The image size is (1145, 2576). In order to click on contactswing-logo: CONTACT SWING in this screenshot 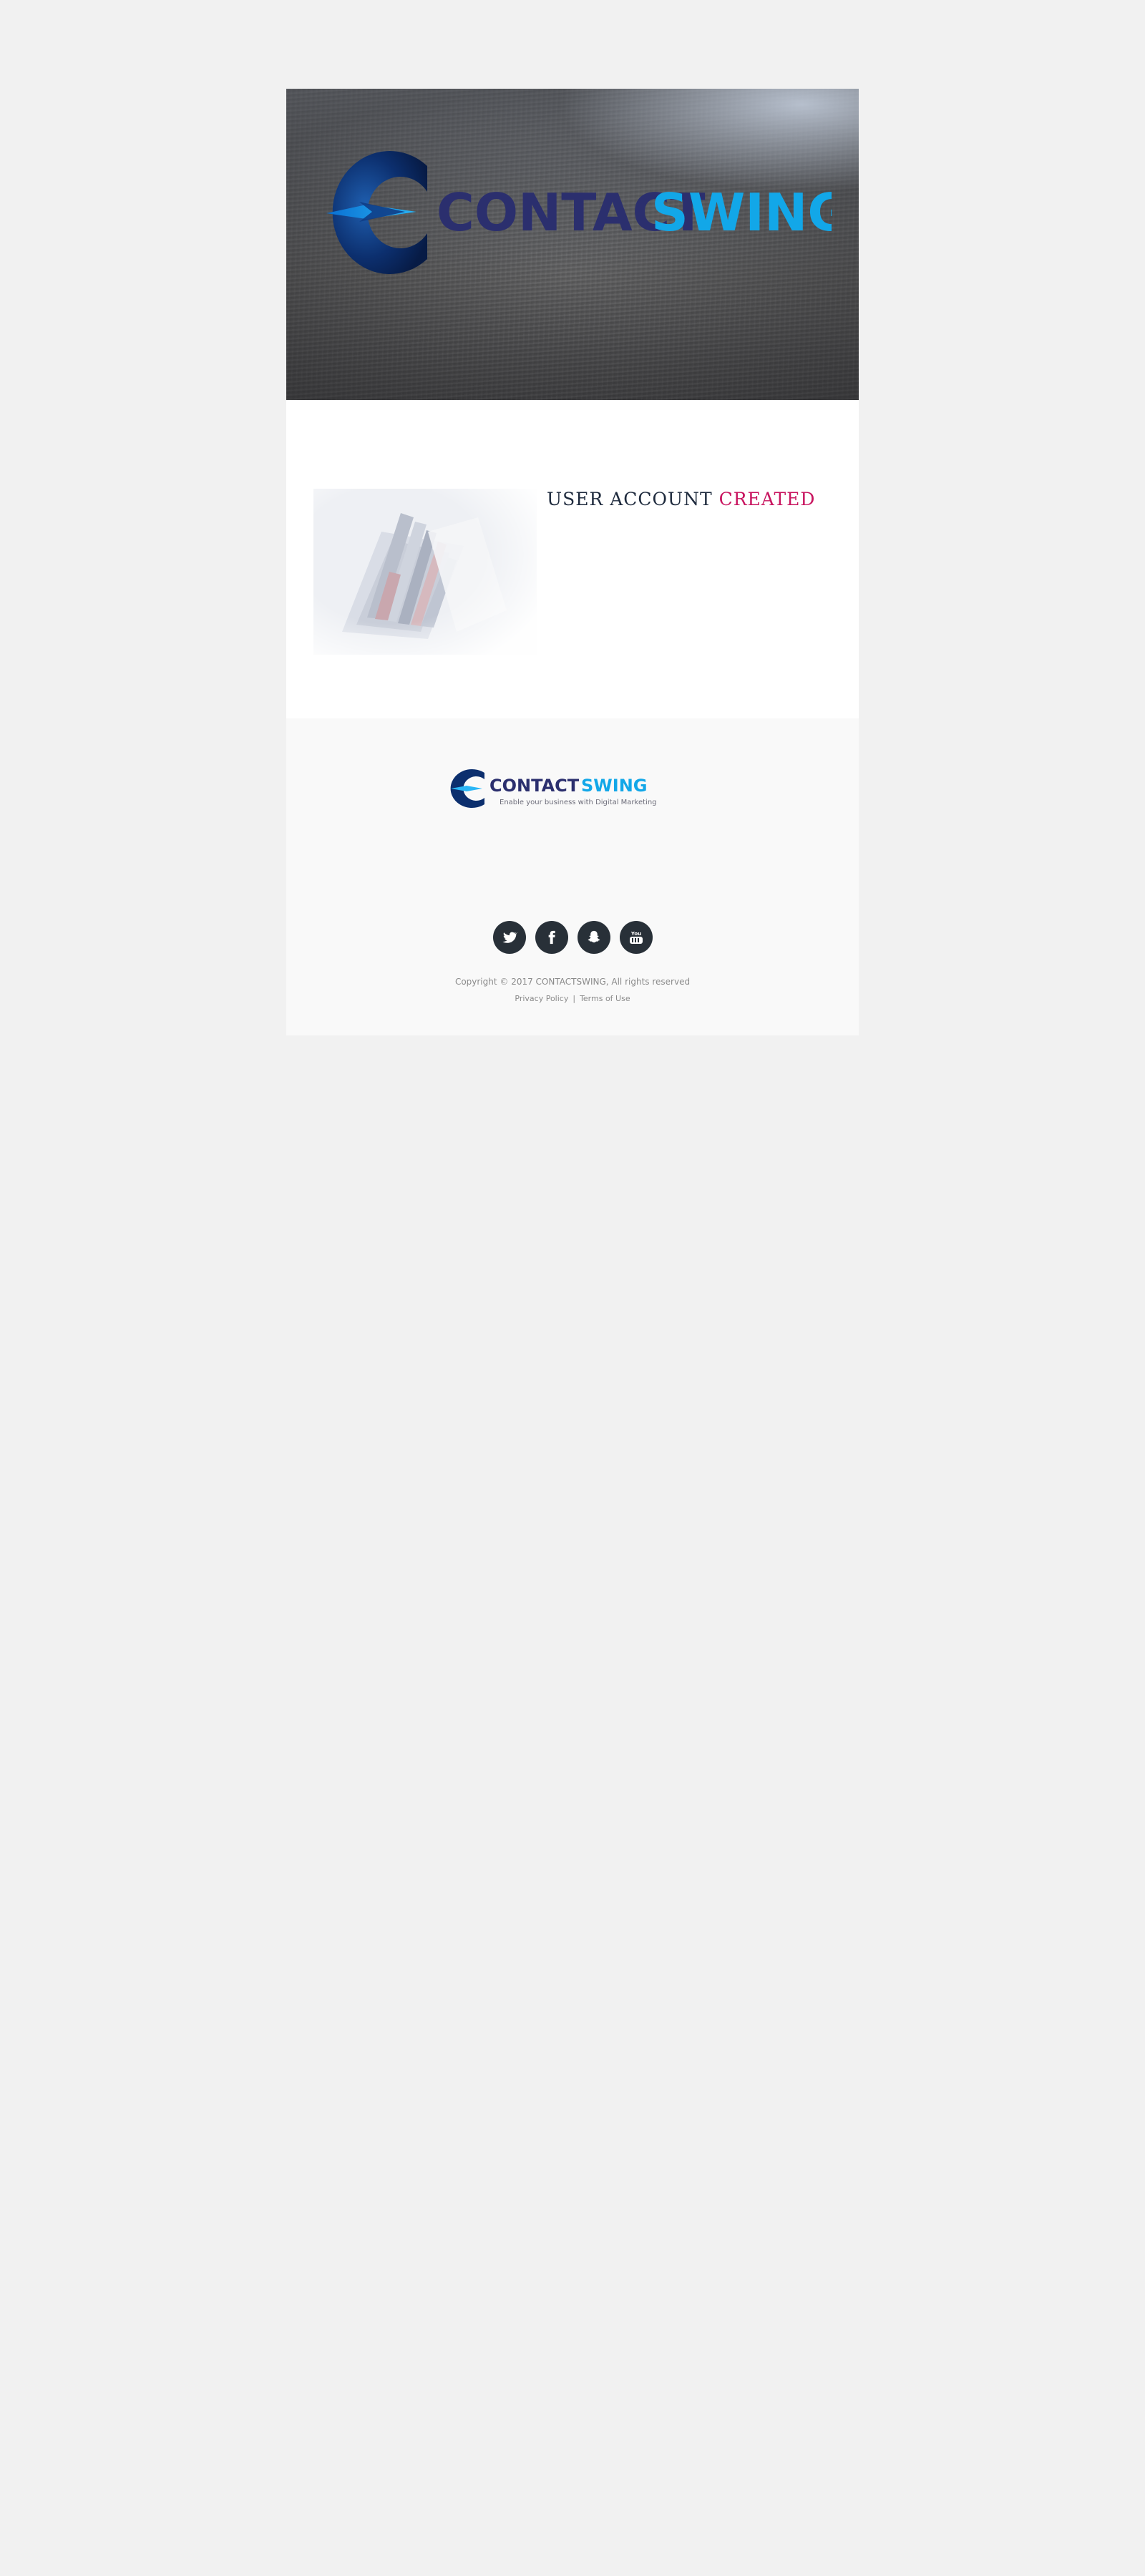, I will do `click(579, 212)`.